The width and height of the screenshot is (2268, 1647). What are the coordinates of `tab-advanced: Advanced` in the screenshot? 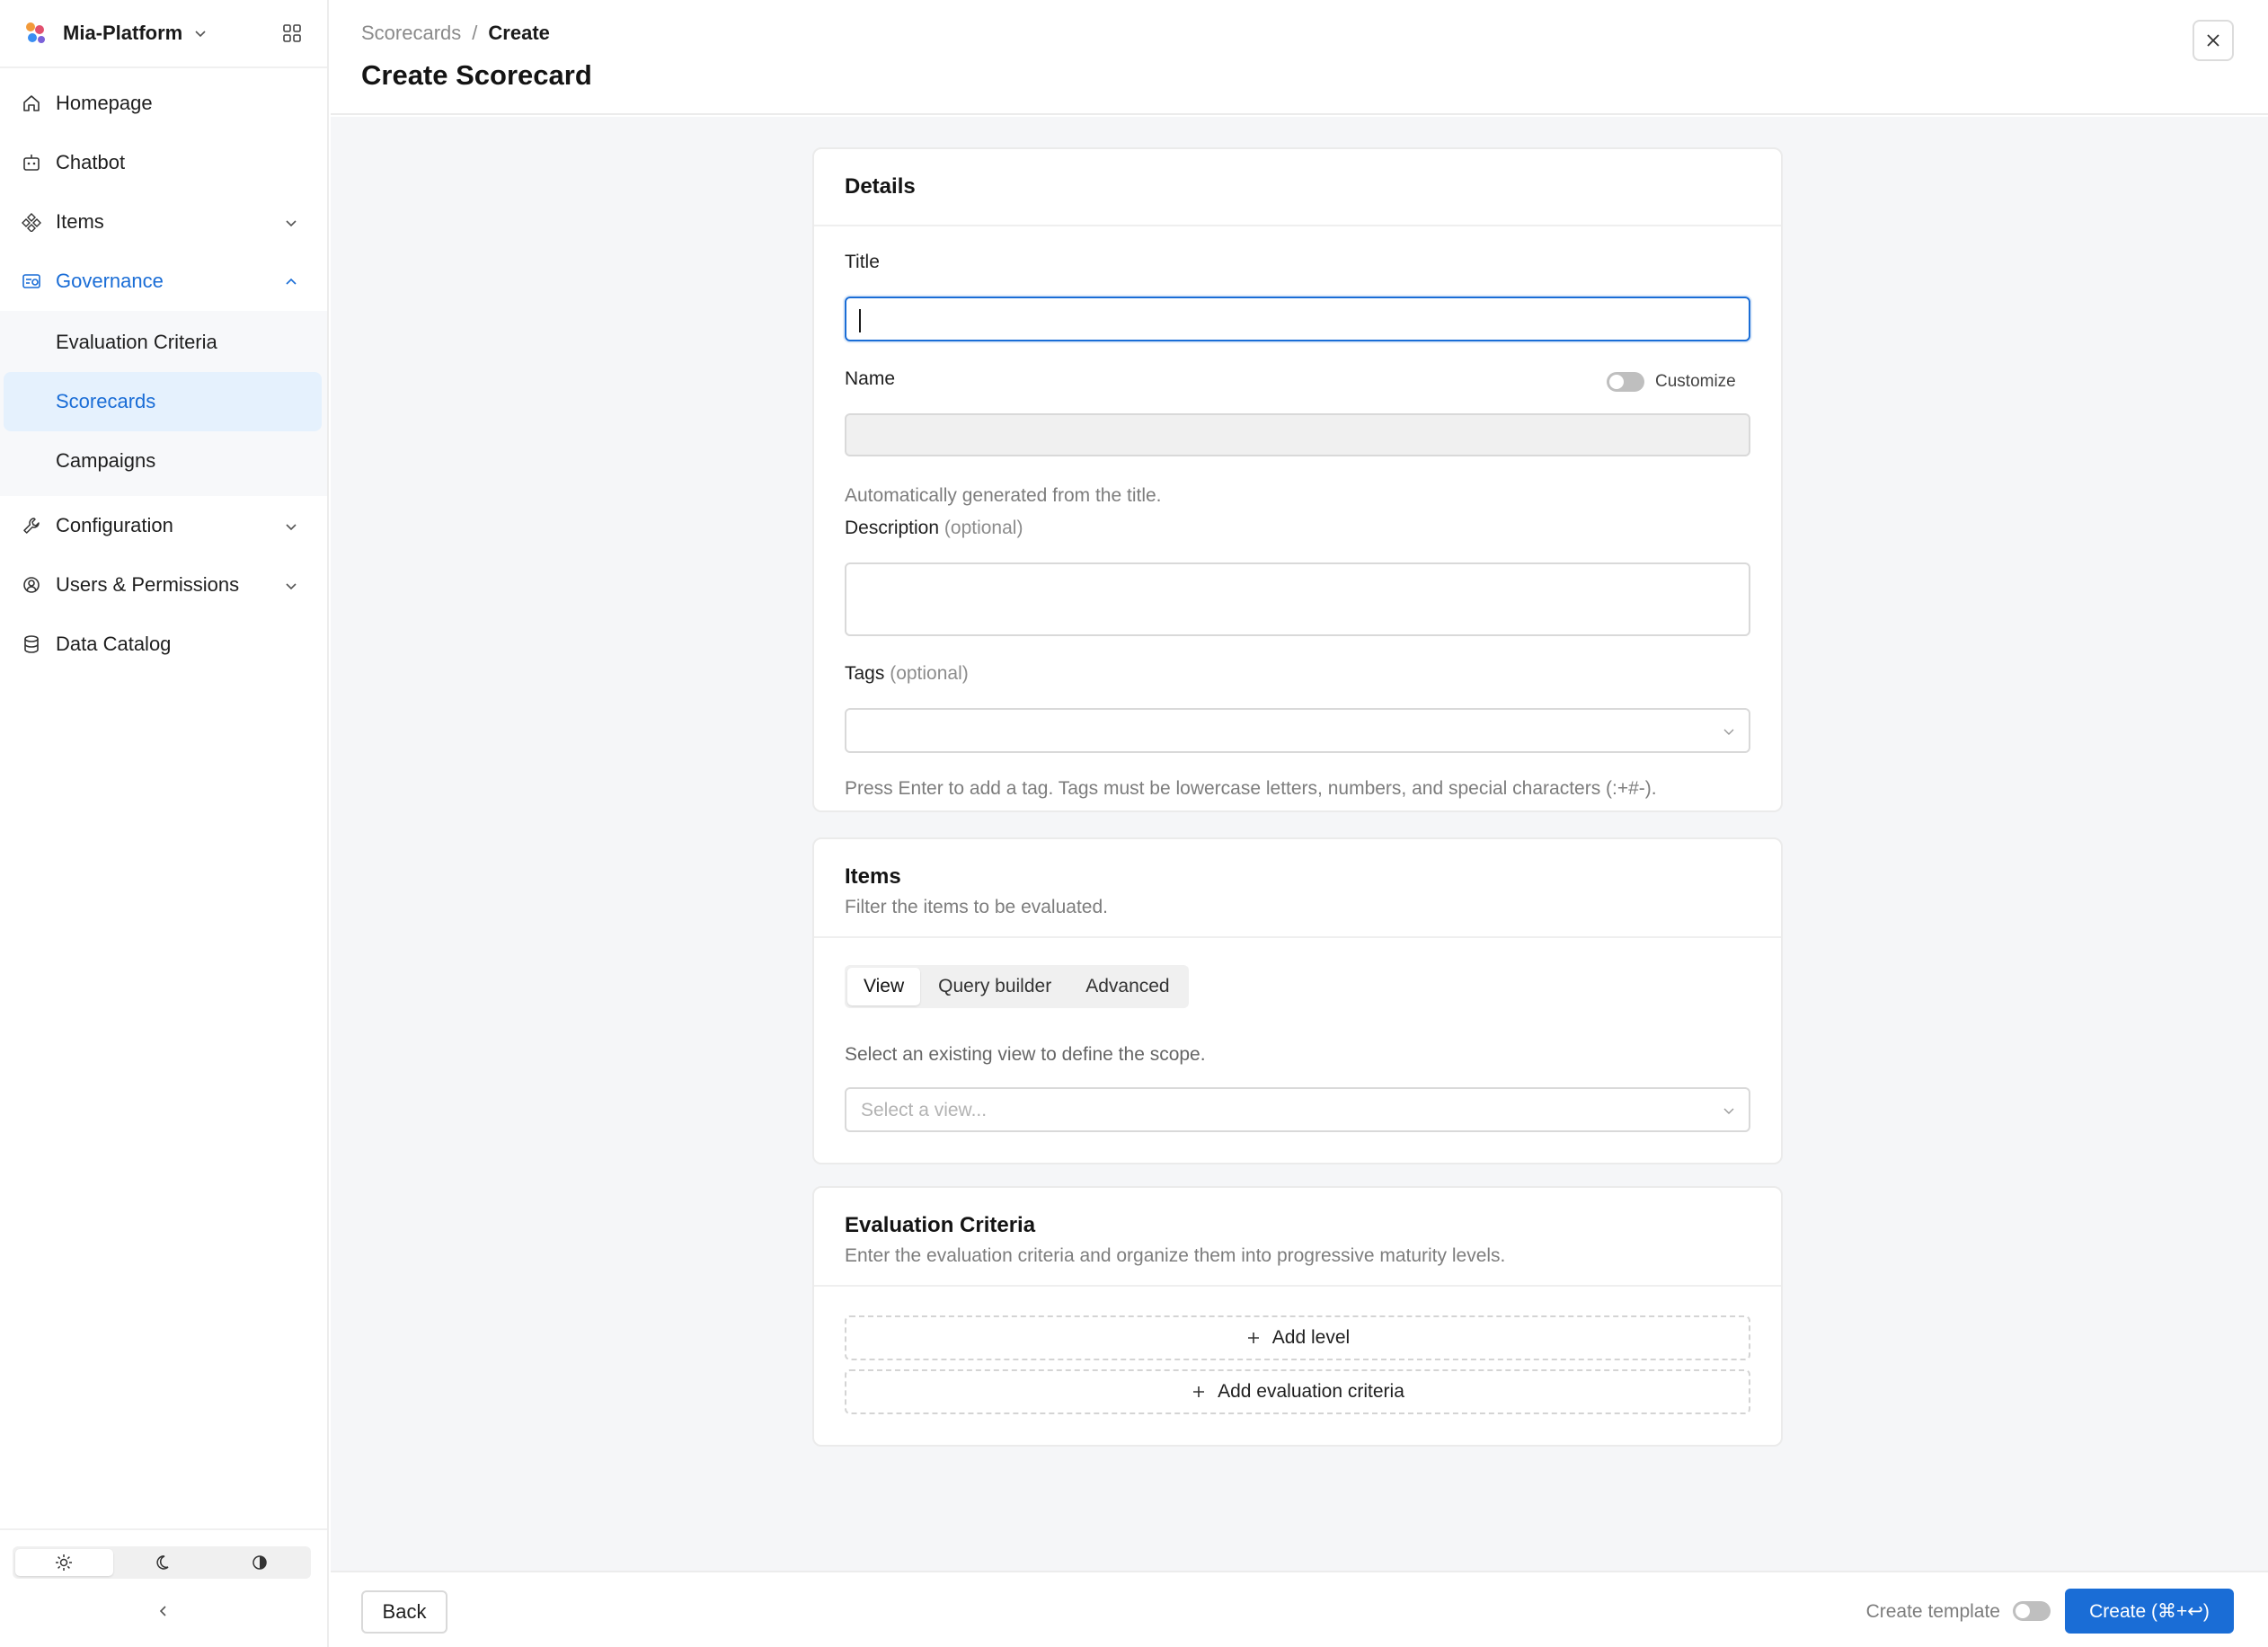 It's located at (1127, 986).